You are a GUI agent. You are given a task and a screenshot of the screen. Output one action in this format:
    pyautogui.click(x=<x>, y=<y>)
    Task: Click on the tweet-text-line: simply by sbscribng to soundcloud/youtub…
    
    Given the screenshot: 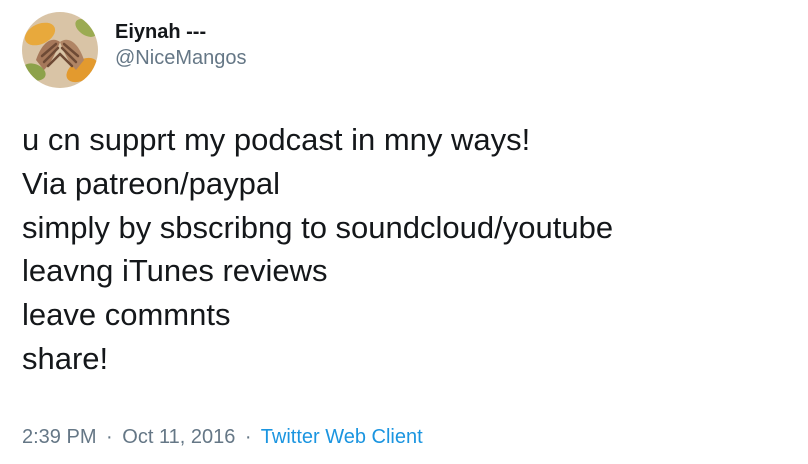 What is the action you would take?
    pyautogui.click(x=318, y=227)
    